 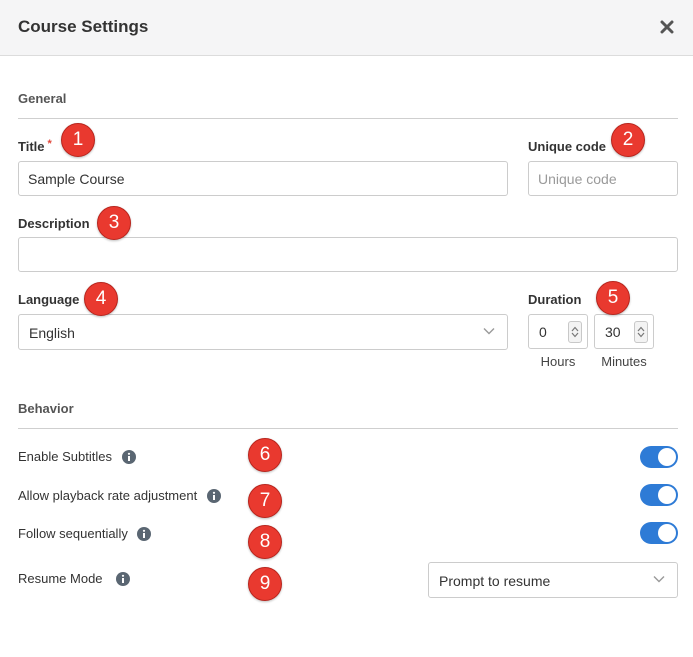 I want to click on playback-rate-toggle, so click(x=659, y=495).